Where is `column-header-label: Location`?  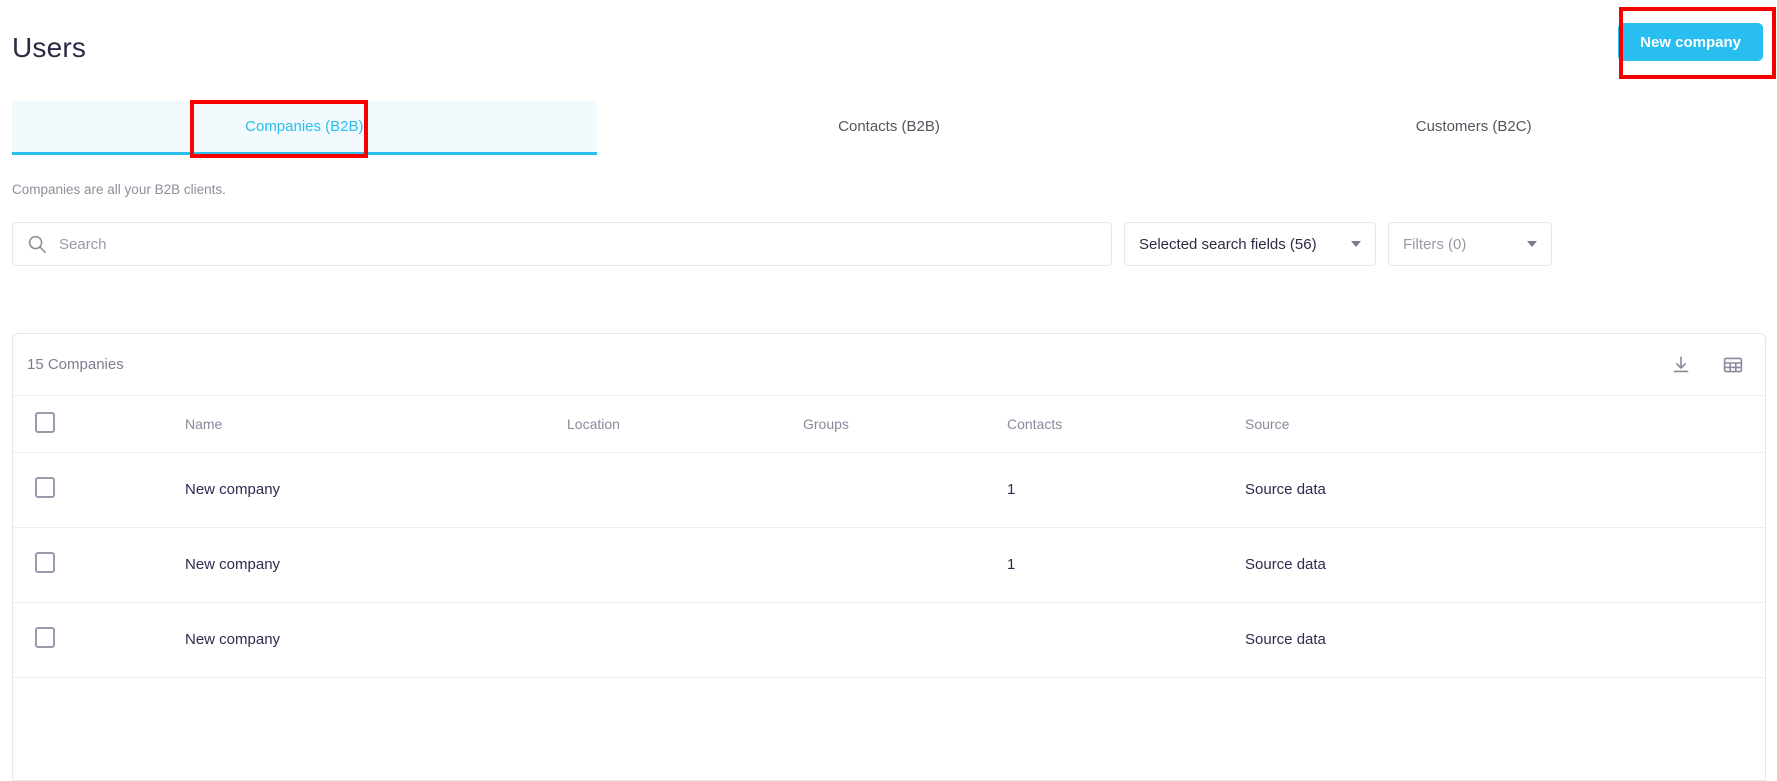
column-header-label: Location is located at coordinates (593, 423).